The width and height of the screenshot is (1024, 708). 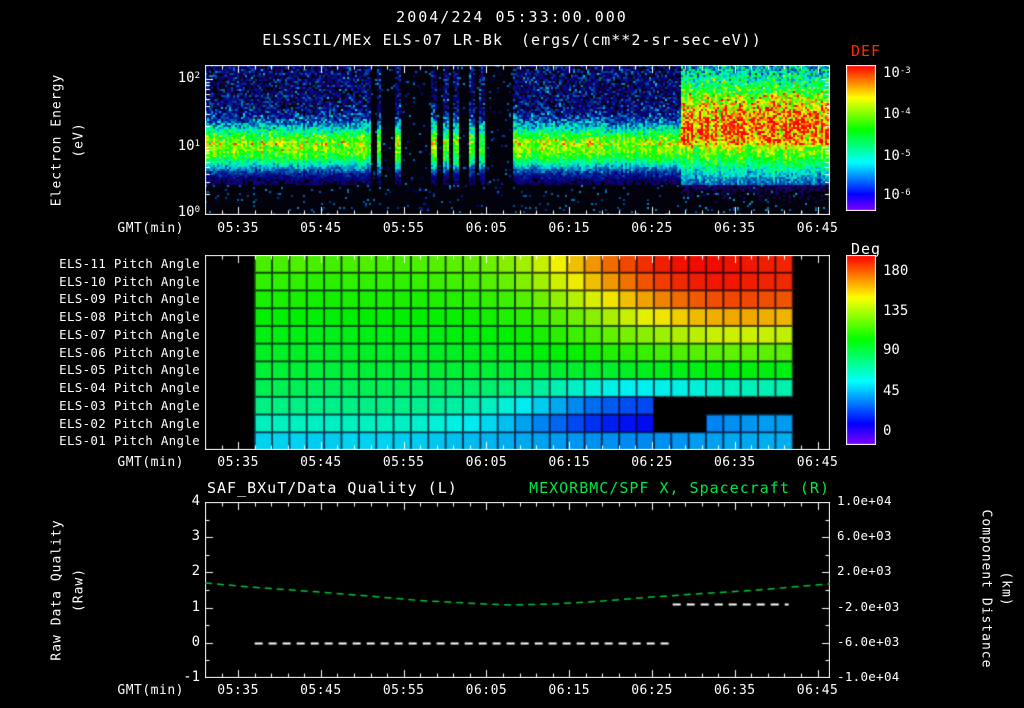 I want to click on quality-tick-label: 2, so click(x=195, y=571).